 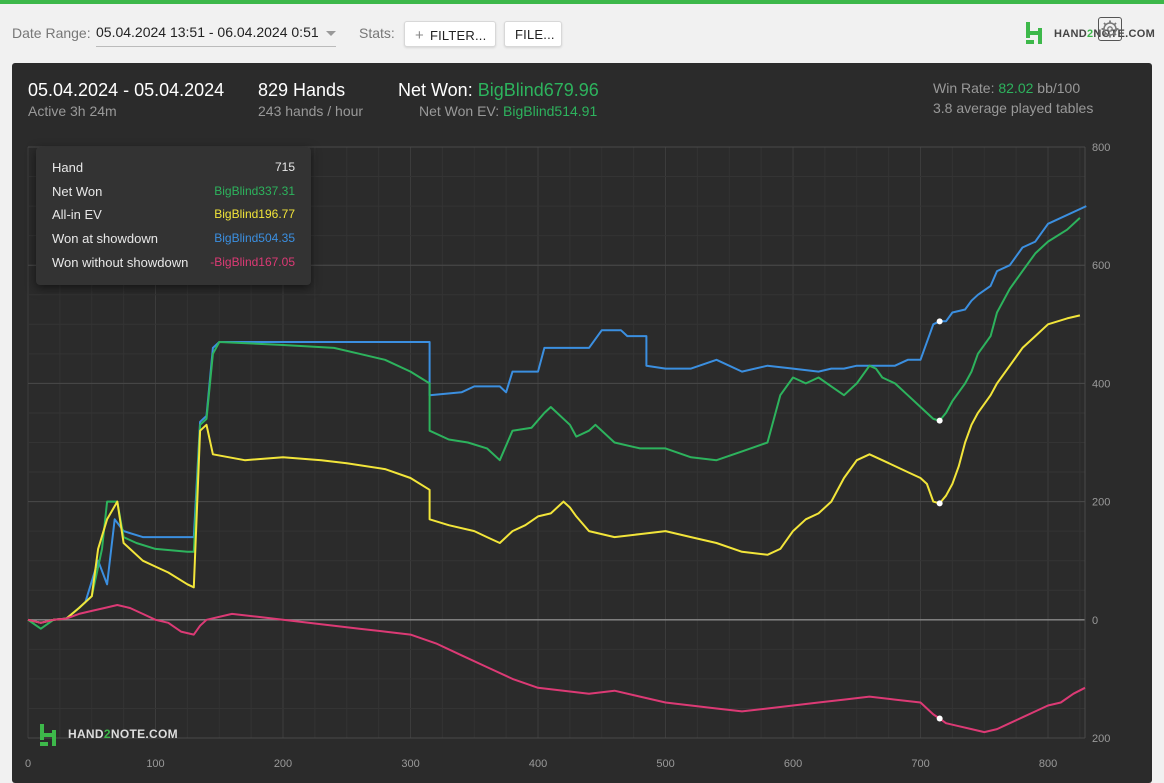 I want to click on tooltip-value: 715, so click(x=284, y=167).